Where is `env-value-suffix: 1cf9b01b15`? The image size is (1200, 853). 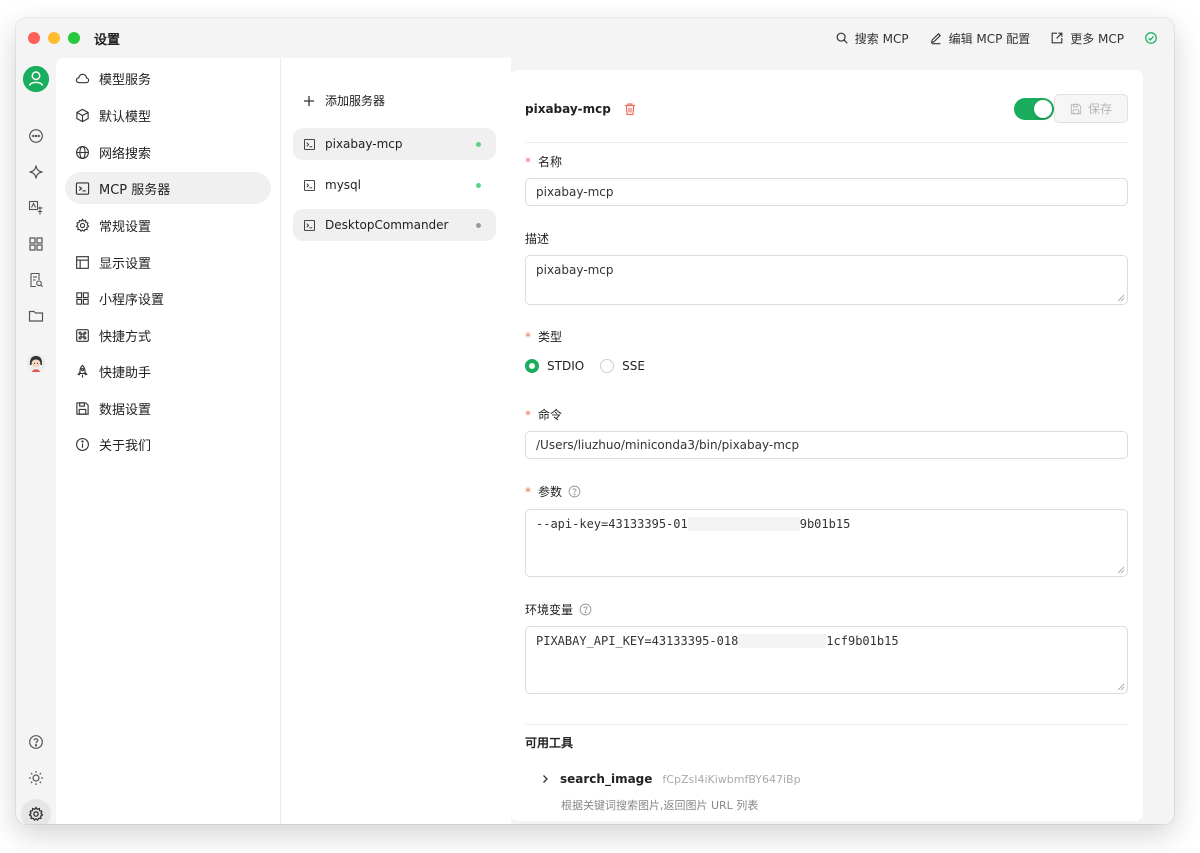
env-value-suffix: 1cf9b01b15 is located at coordinates (862, 641).